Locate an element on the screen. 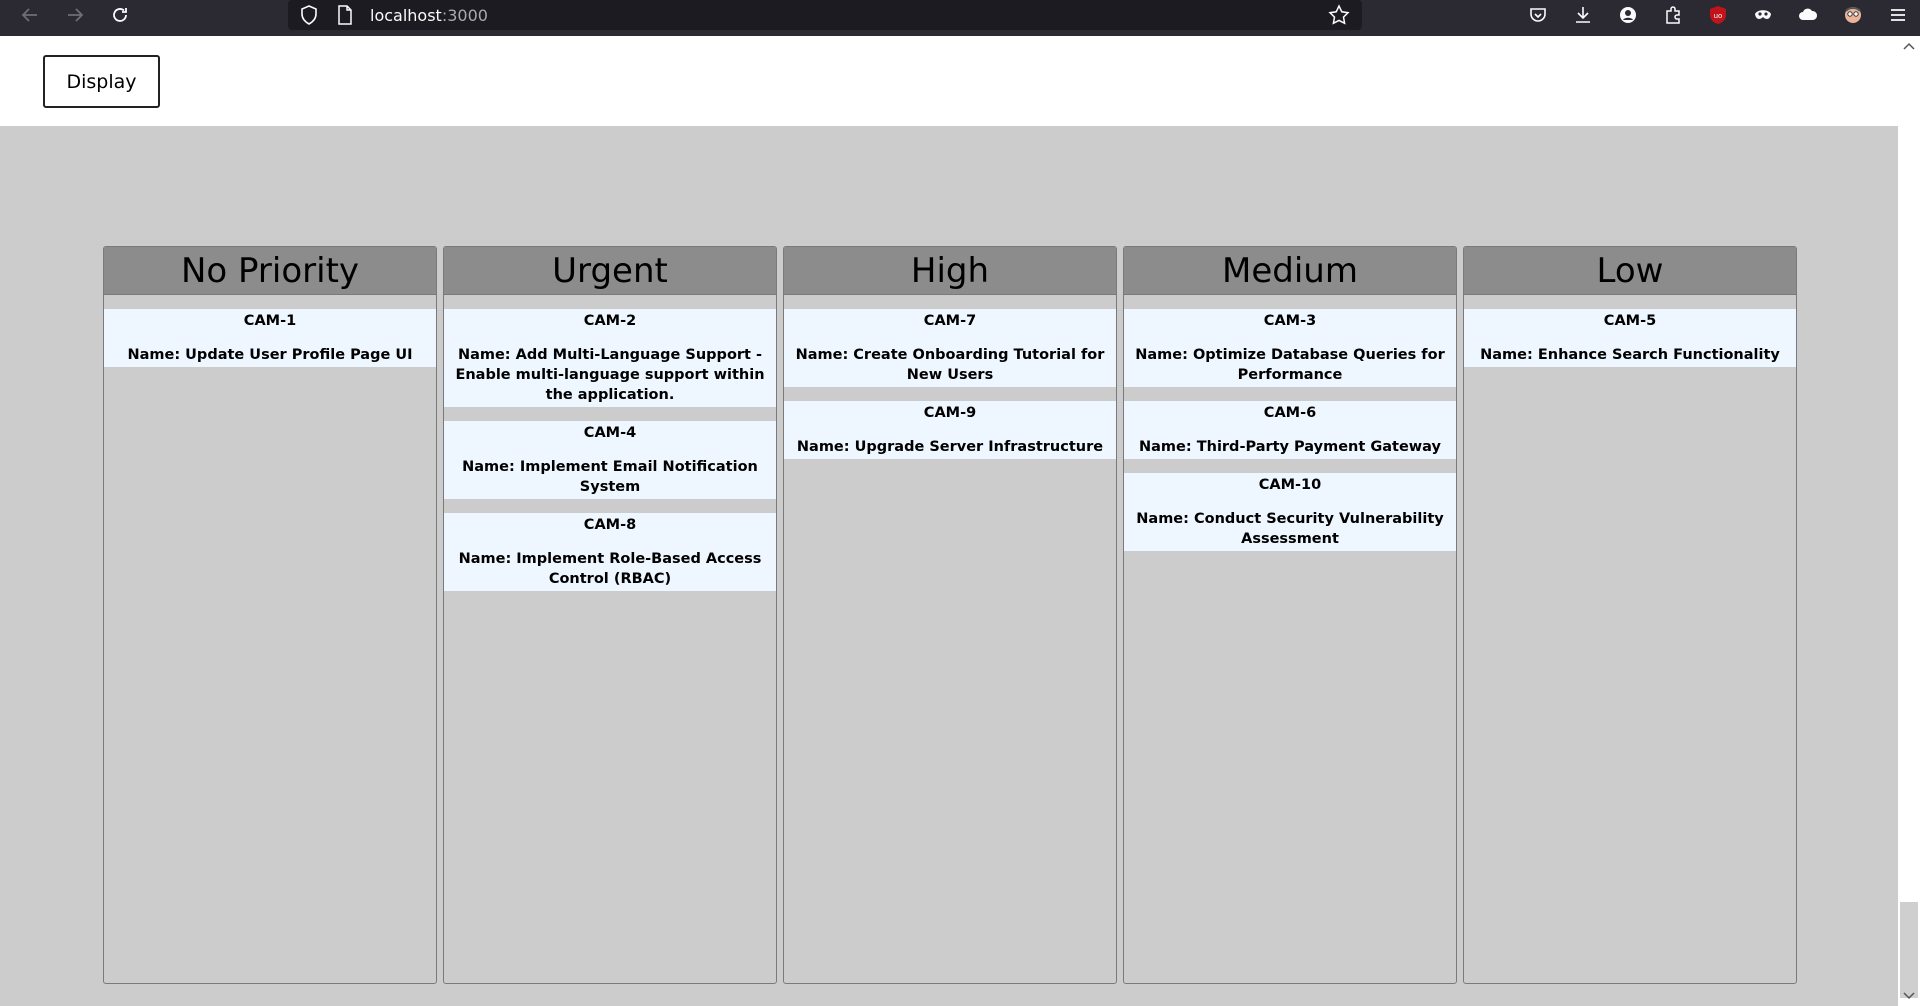 The width and height of the screenshot is (1920, 1006). vertical-scrollbar is located at coordinates (1909, 521).